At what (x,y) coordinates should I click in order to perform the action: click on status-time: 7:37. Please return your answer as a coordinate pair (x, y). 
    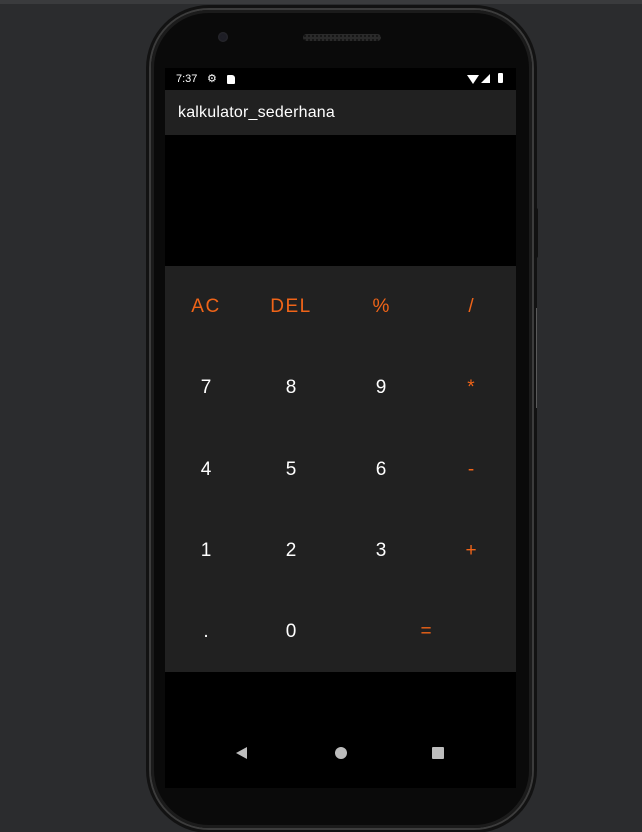
    Looking at the image, I should click on (187, 79).